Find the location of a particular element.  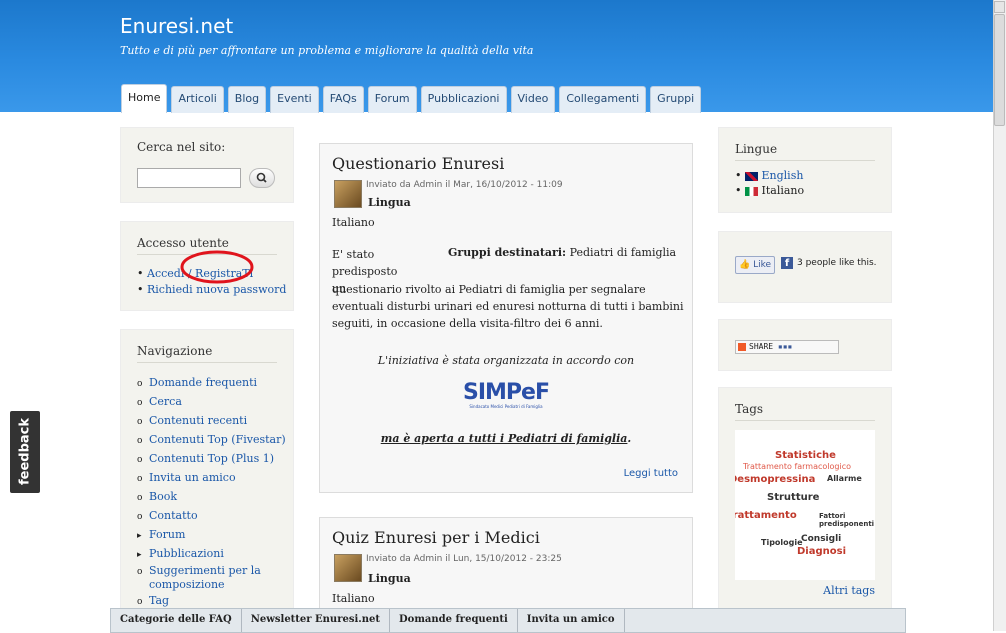

navigation-title: Navigazione is located at coordinates (207, 353).